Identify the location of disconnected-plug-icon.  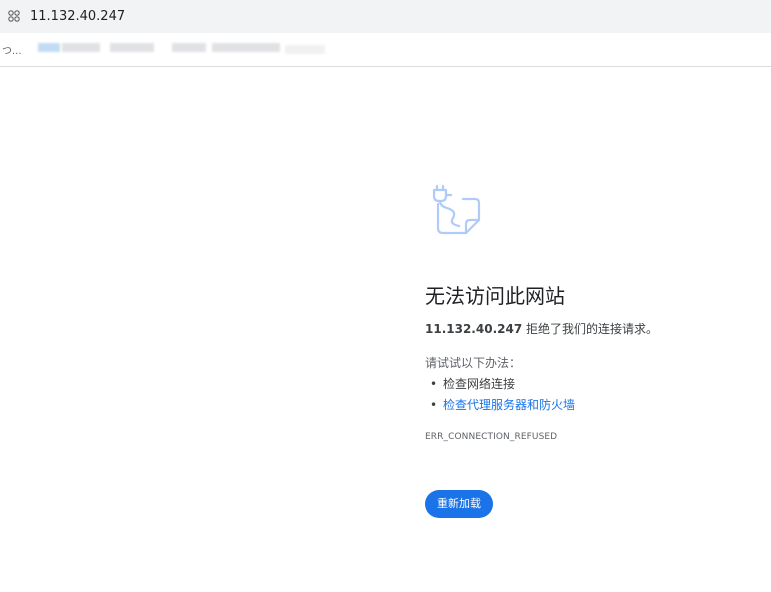
(456, 209).